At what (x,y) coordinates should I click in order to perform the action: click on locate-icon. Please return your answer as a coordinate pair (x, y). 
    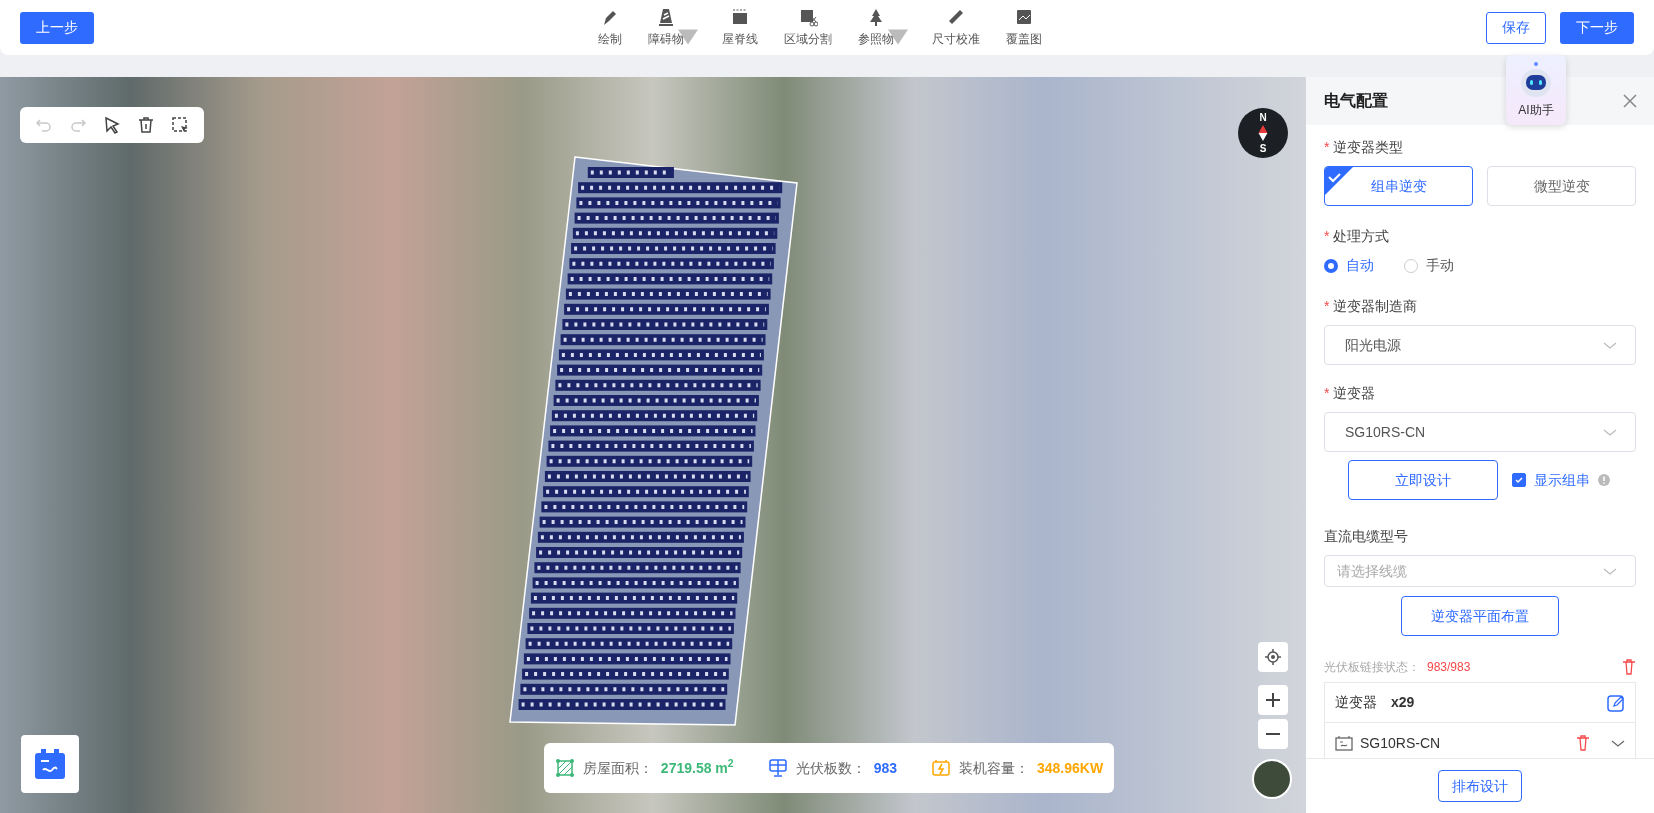
    Looking at the image, I should click on (1273, 657).